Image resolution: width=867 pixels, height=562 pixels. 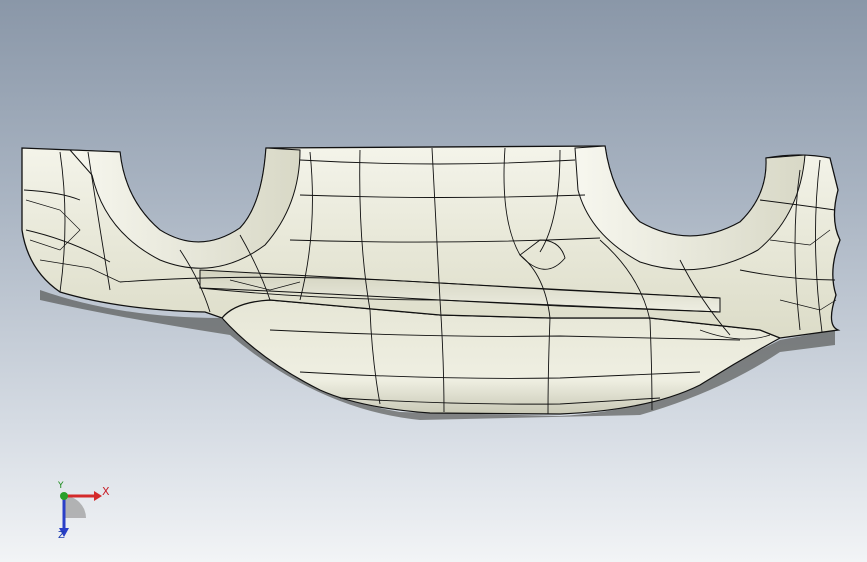 What do you see at coordinates (64, 496) in the screenshot?
I see `y-axis-dot` at bounding box center [64, 496].